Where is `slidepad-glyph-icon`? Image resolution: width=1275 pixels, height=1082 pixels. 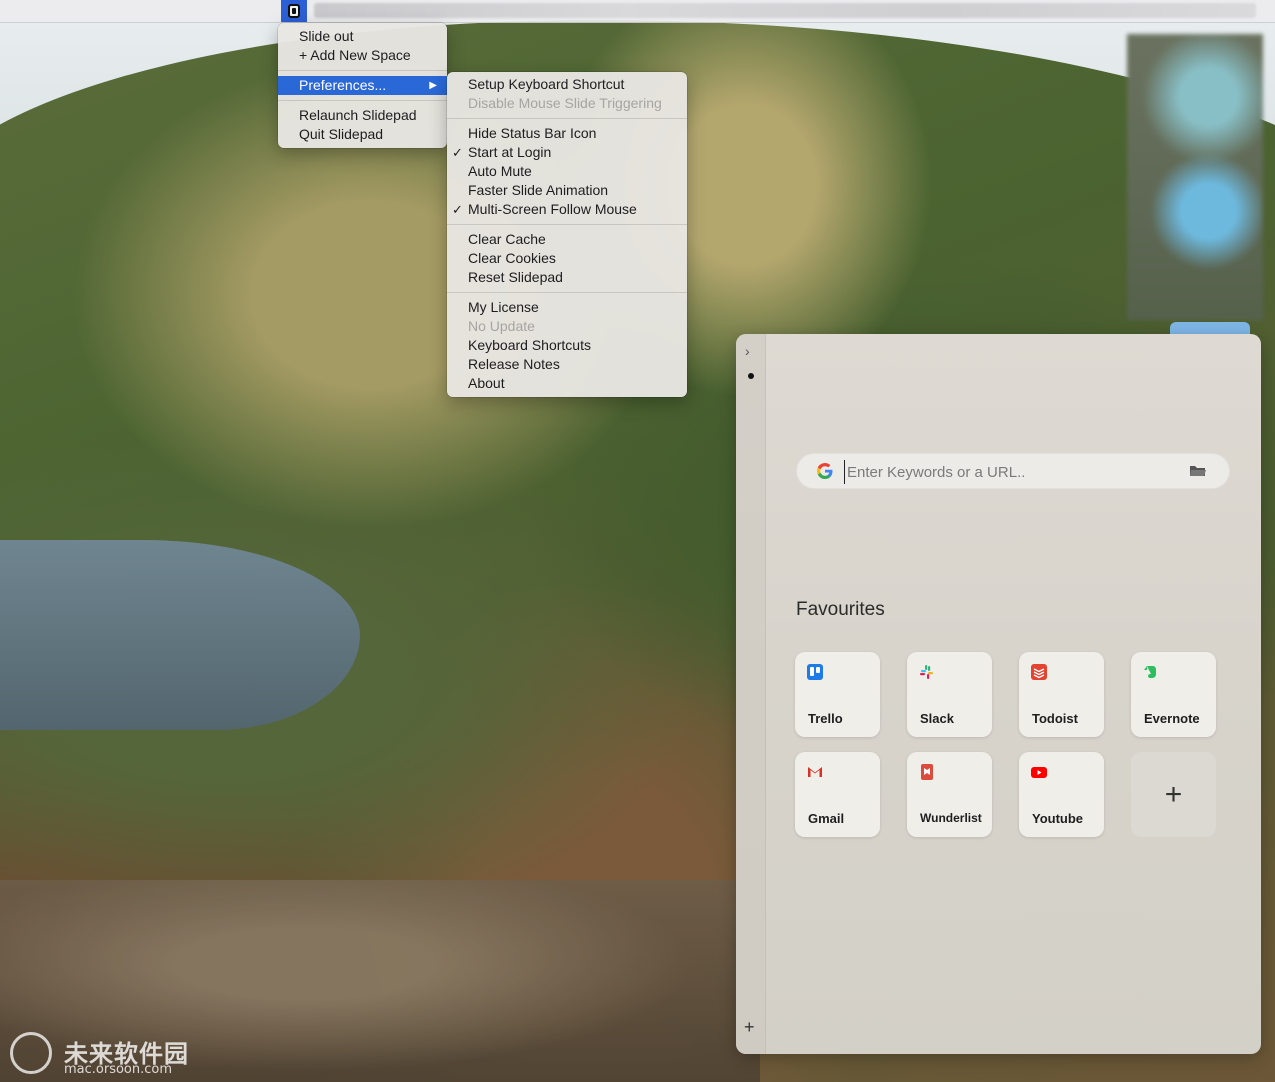 slidepad-glyph-icon is located at coordinates (294, 11).